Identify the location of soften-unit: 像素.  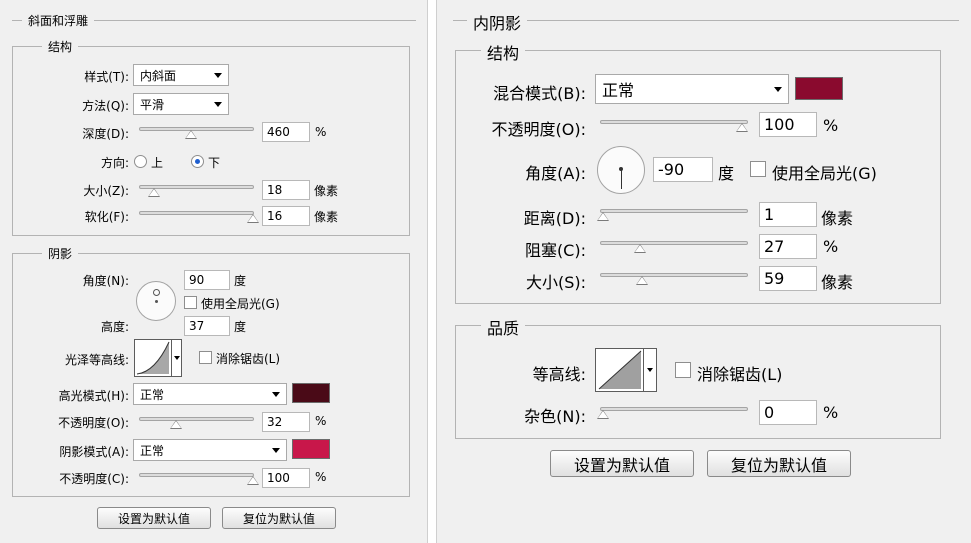
(326, 217).